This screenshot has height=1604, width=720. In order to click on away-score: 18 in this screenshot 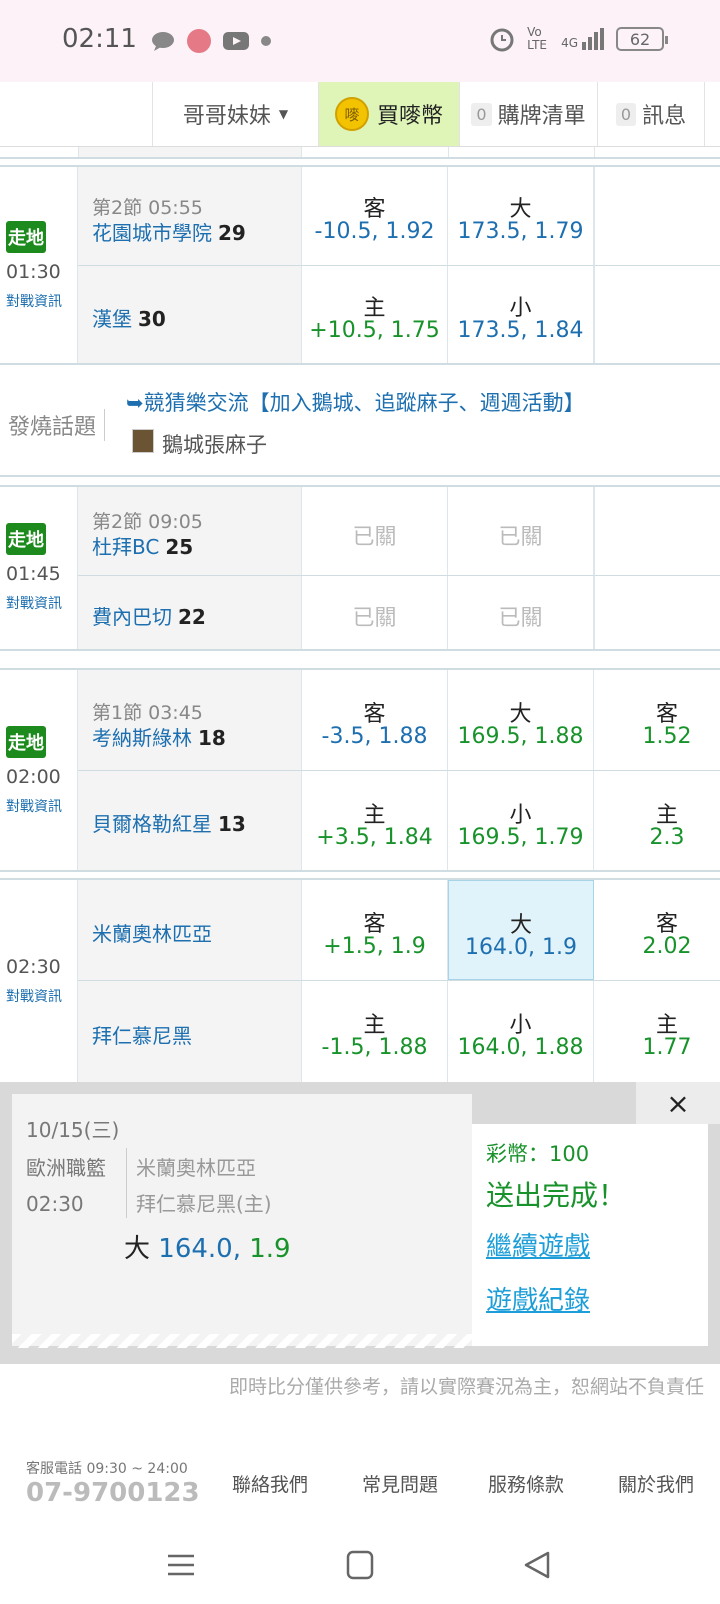, I will do `click(212, 738)`.